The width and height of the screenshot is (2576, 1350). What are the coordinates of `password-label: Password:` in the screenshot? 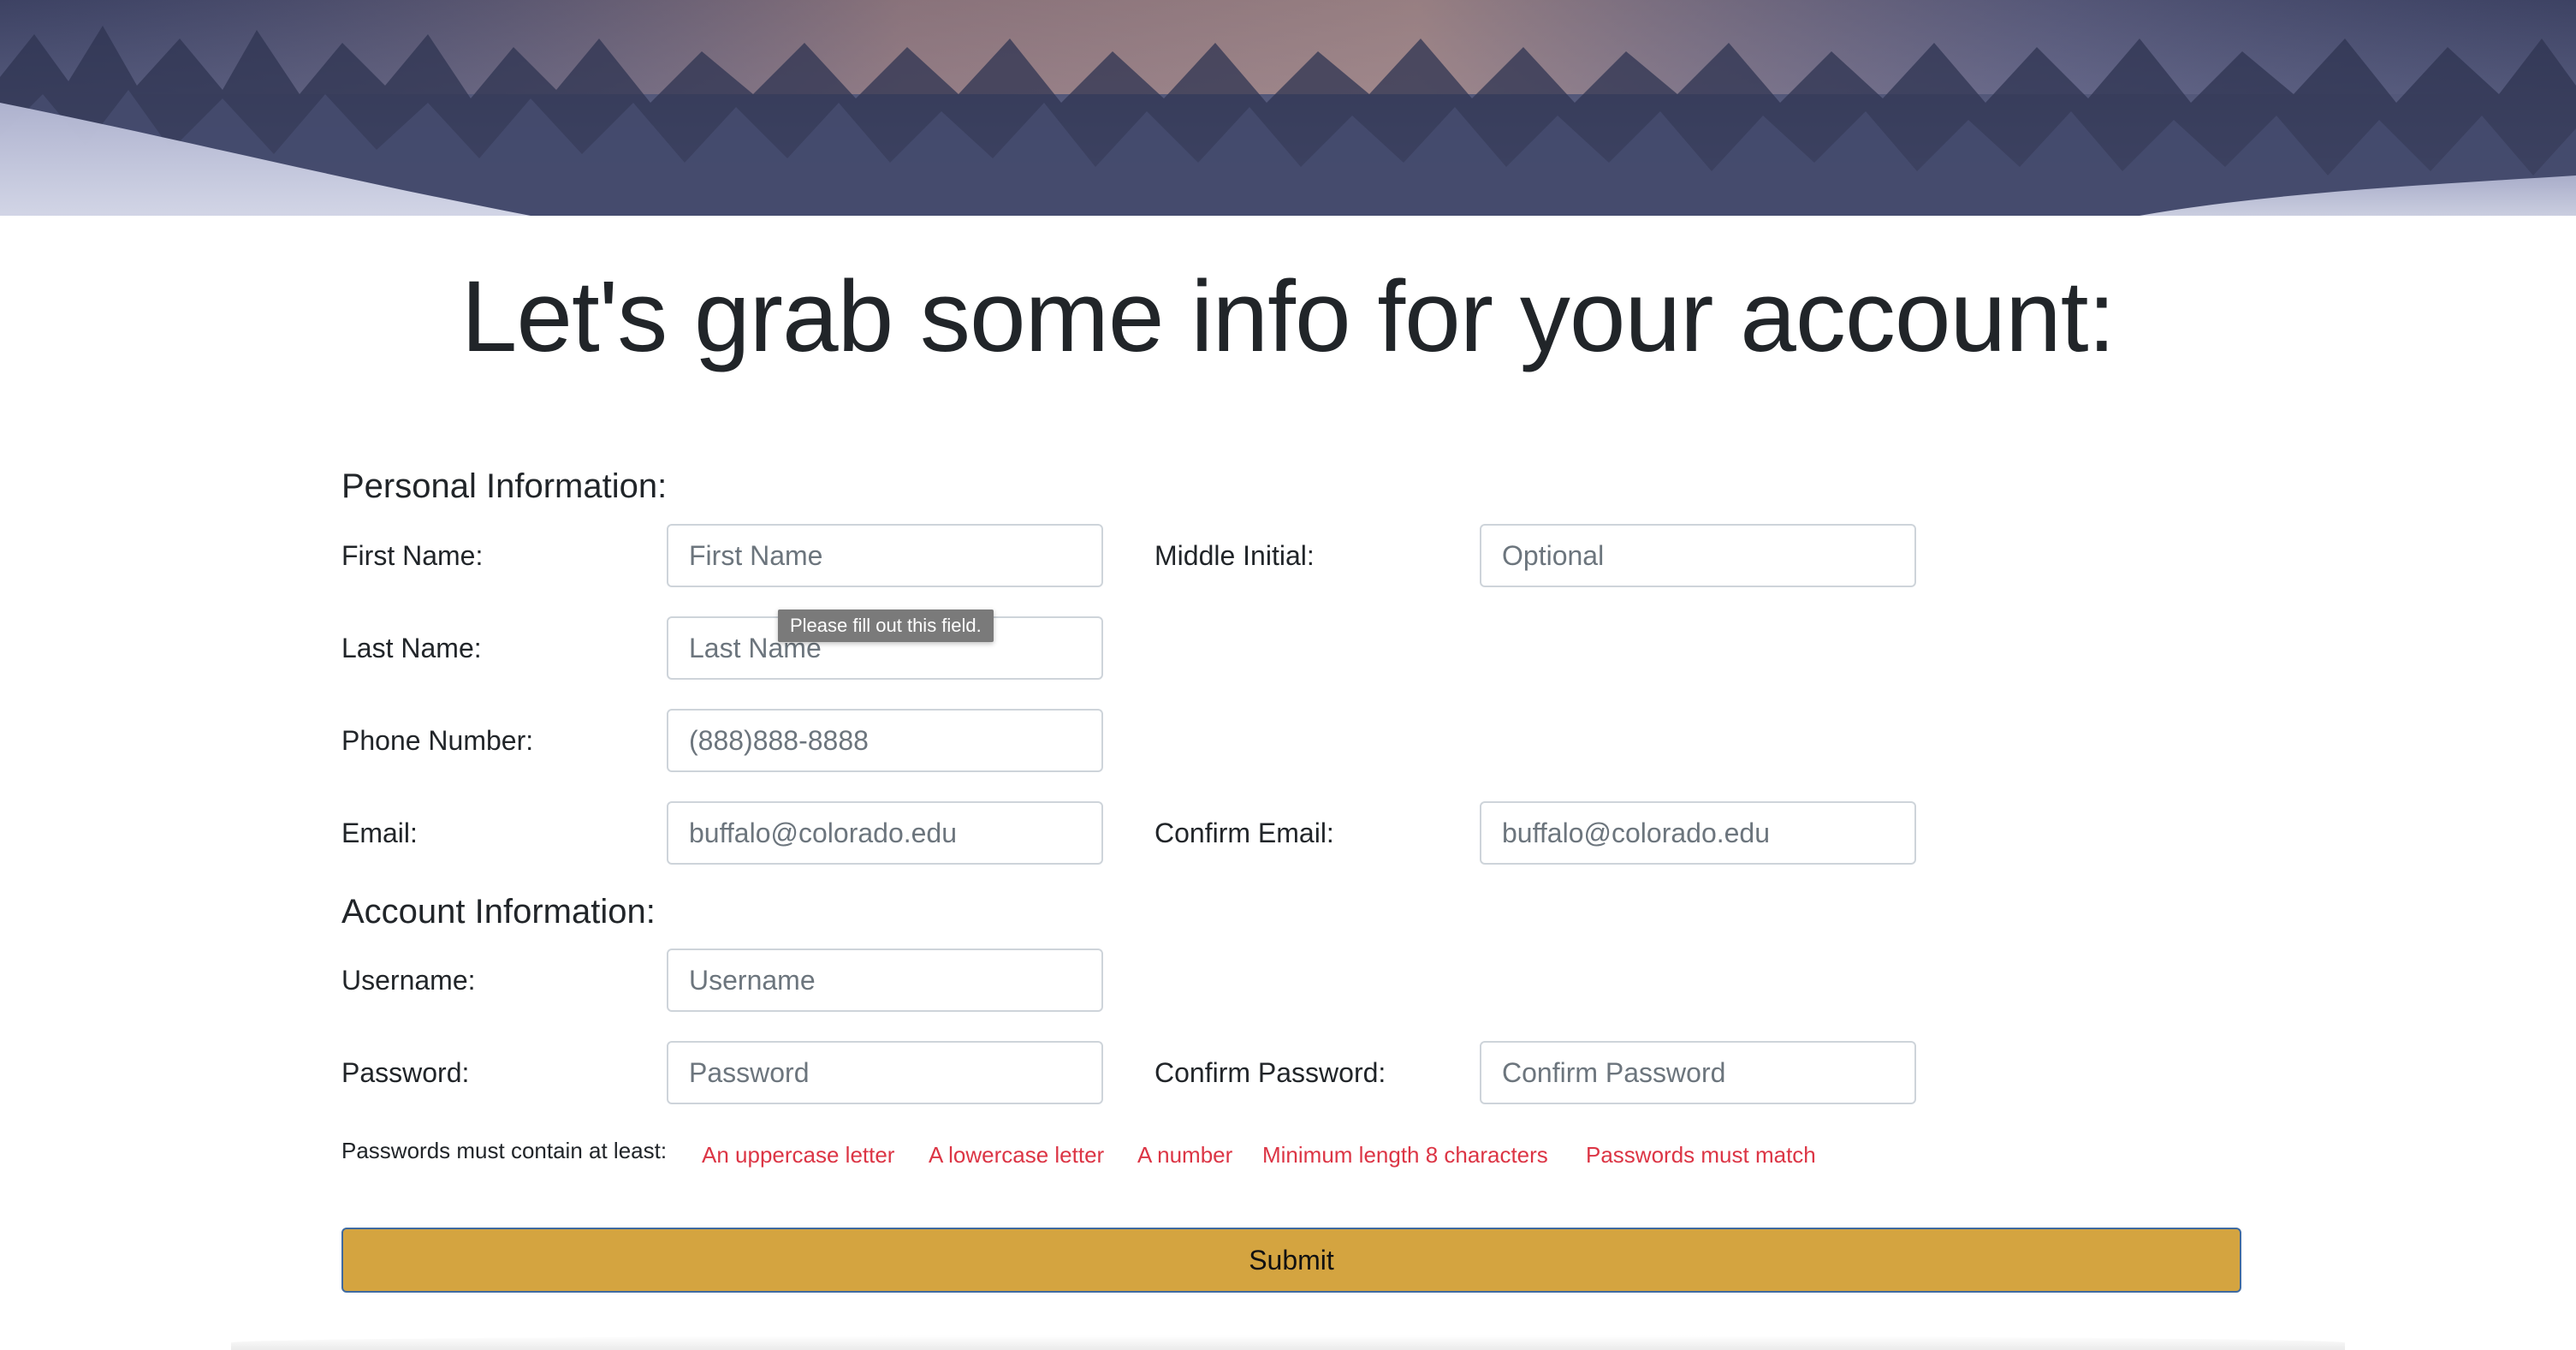 It's located at (405, 1072).